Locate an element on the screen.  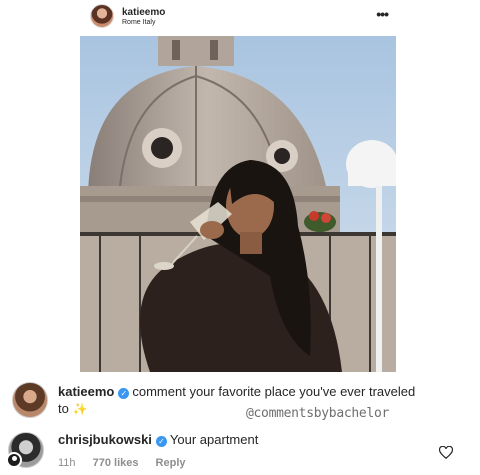
comment-likes: 770 likes is located at coordinates (116, 463).